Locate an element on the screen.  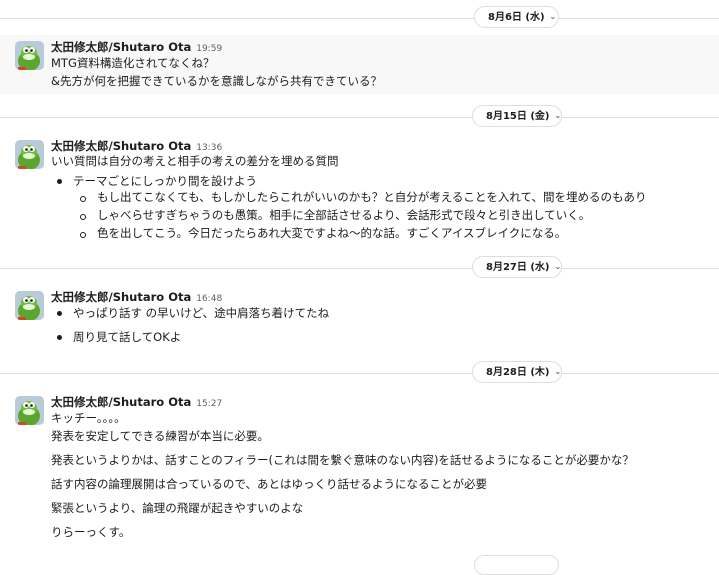
timestamp: 19:59 is located at coordinates (209, 49).